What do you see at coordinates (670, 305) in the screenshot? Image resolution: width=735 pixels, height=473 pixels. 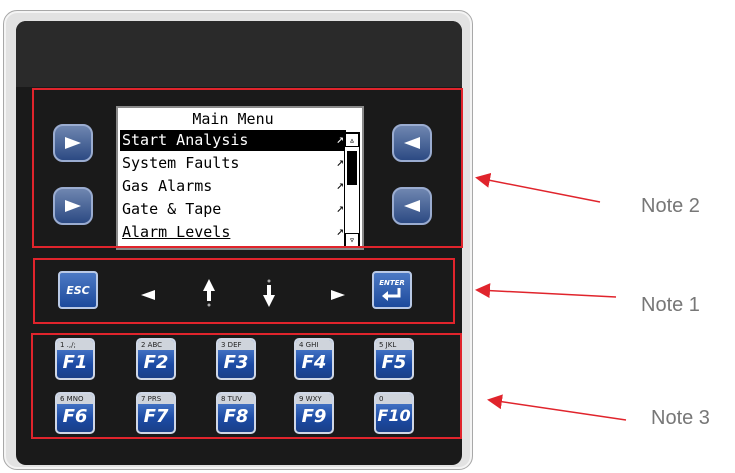 I see `note-1-label: Note 1` at bounding box center [670, 305].